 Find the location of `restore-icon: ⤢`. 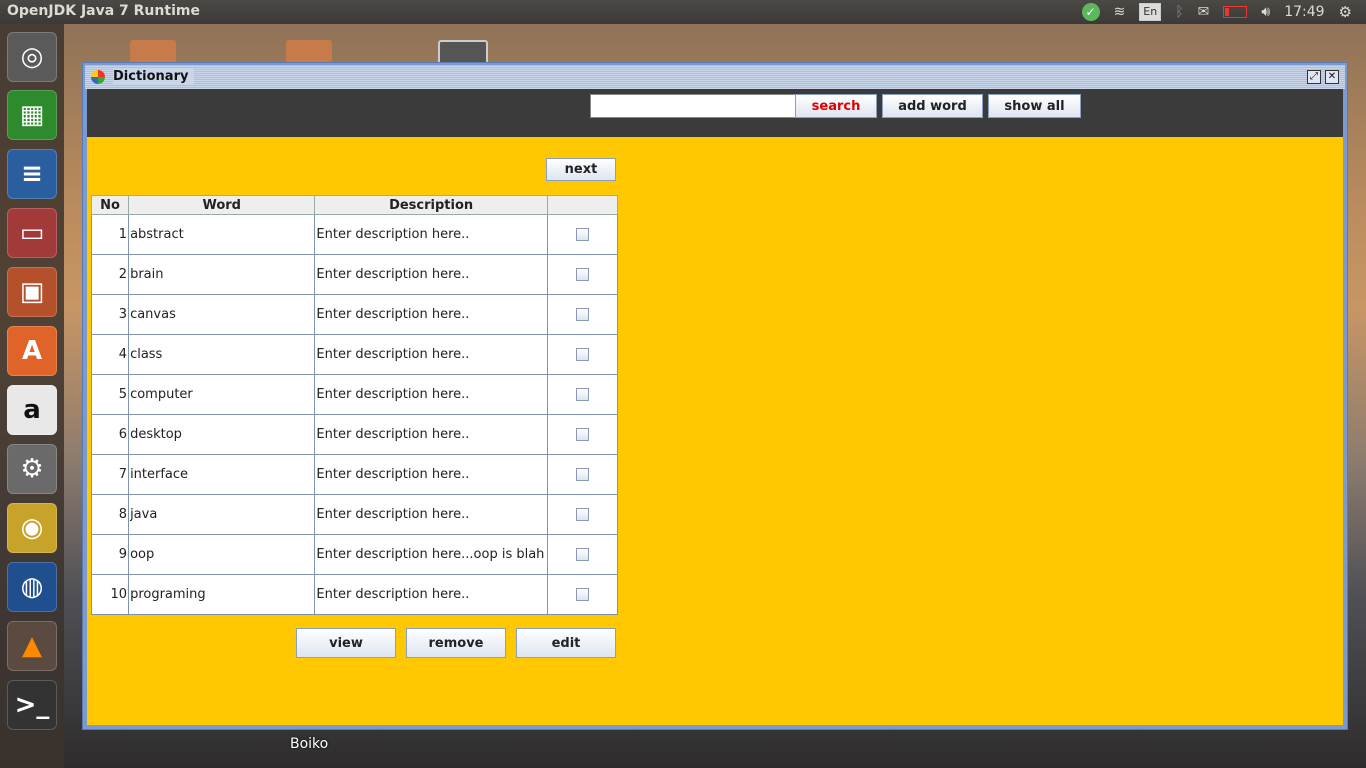

restore-icon: ⤢ is located at coordinates (1314, 77).